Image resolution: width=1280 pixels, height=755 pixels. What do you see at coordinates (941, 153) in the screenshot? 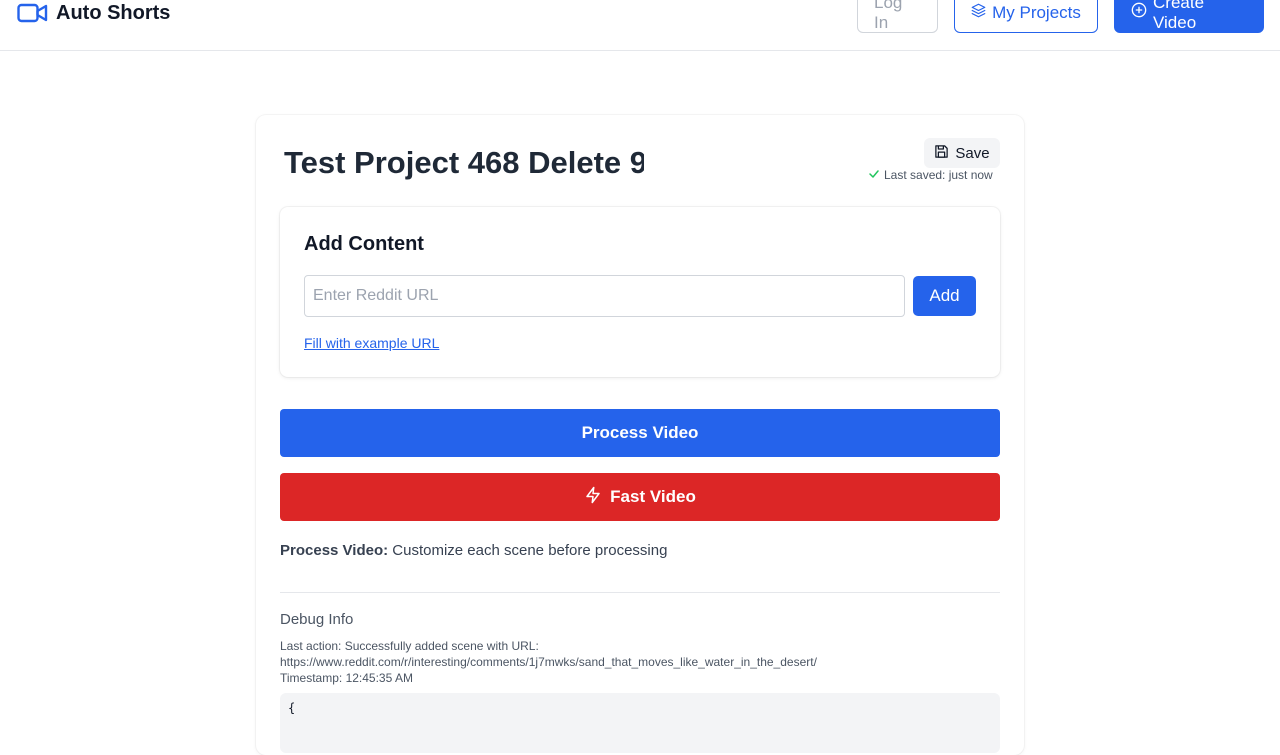
I see `save-icon` at bounding box center [941, 153].